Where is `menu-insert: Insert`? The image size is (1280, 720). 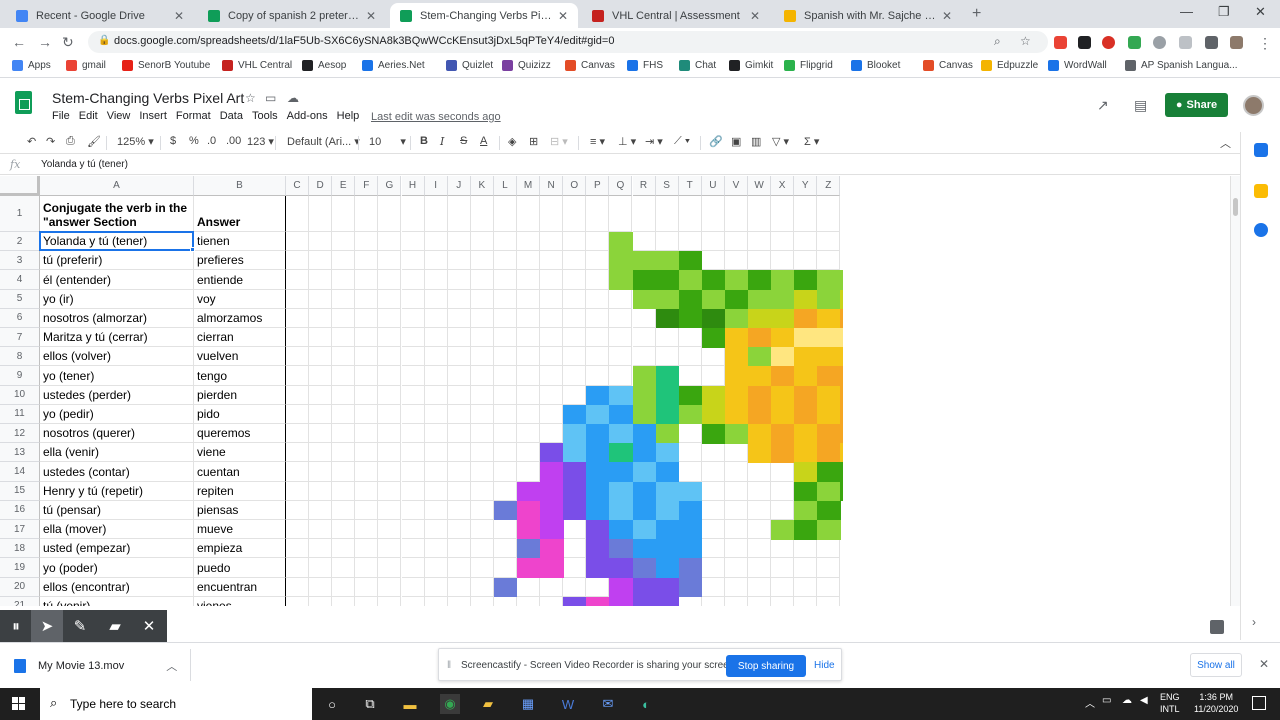
menu-insert: Insert is located at coordinates (153, 116).